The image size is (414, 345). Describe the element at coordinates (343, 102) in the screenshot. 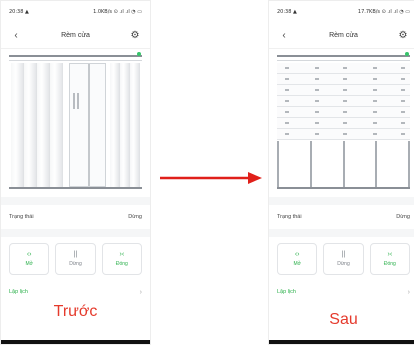

I see `blinds` at that location.